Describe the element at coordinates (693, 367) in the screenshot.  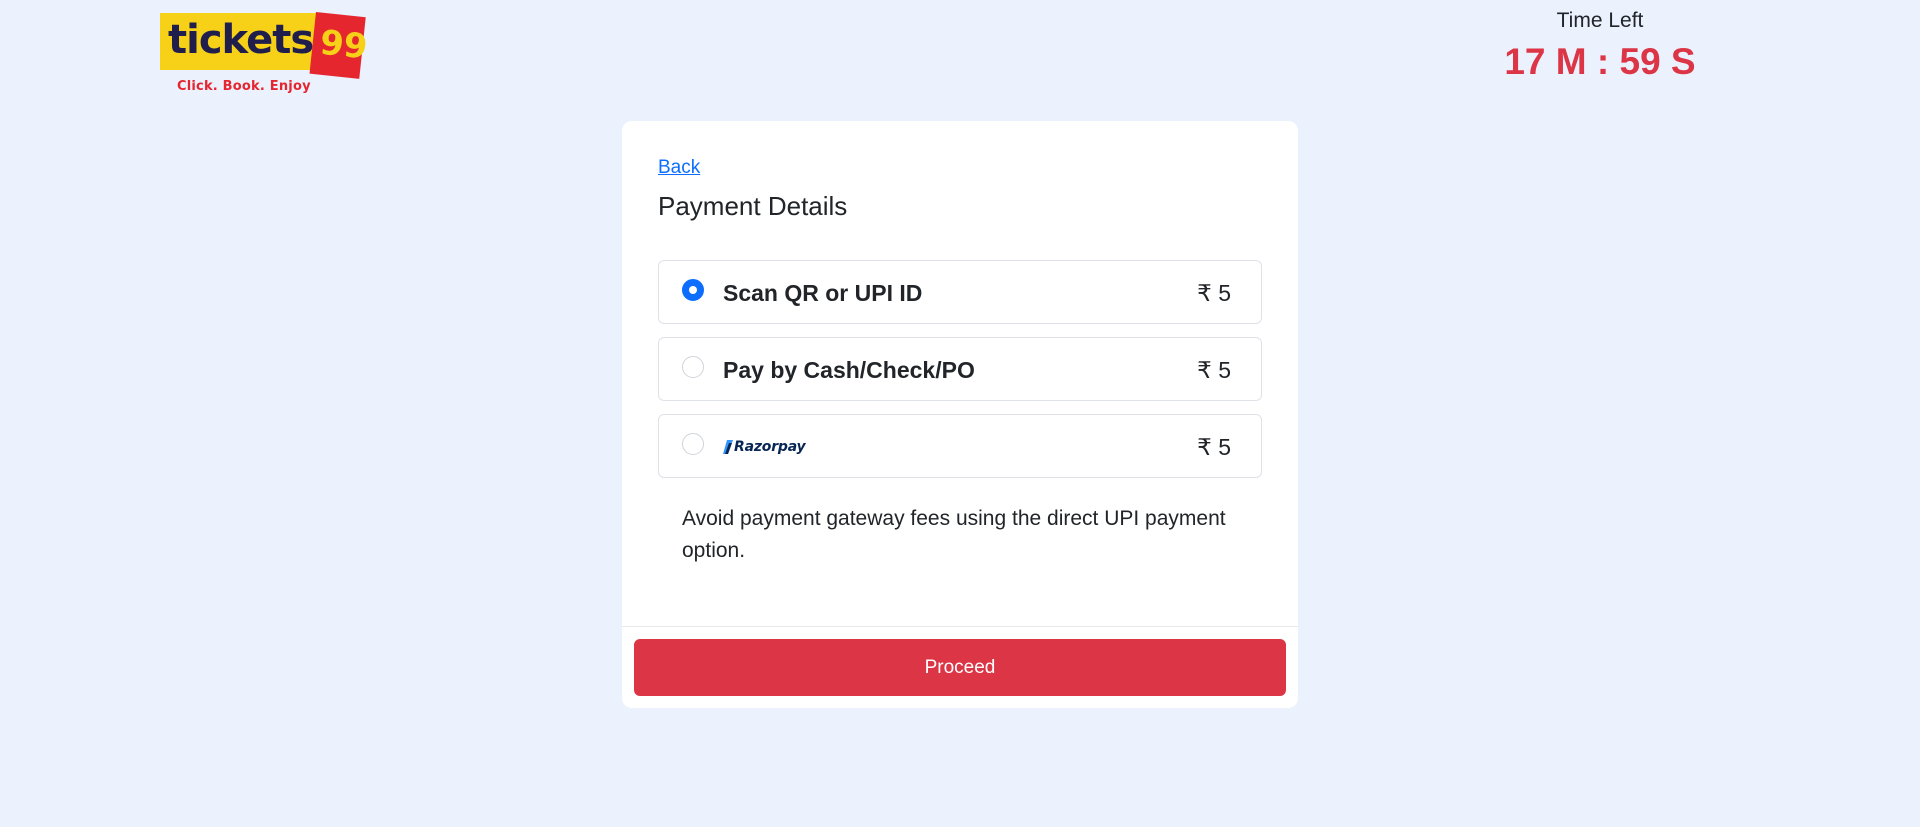
I see `radio-cash` at that location.